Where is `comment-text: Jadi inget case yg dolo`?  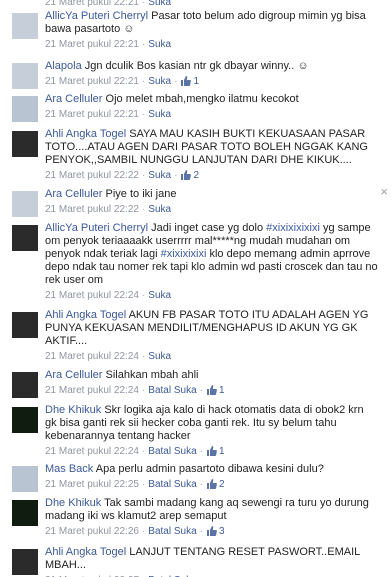 comment-text: Jadi inget case yg dolo is located at coordinates (209, 228).